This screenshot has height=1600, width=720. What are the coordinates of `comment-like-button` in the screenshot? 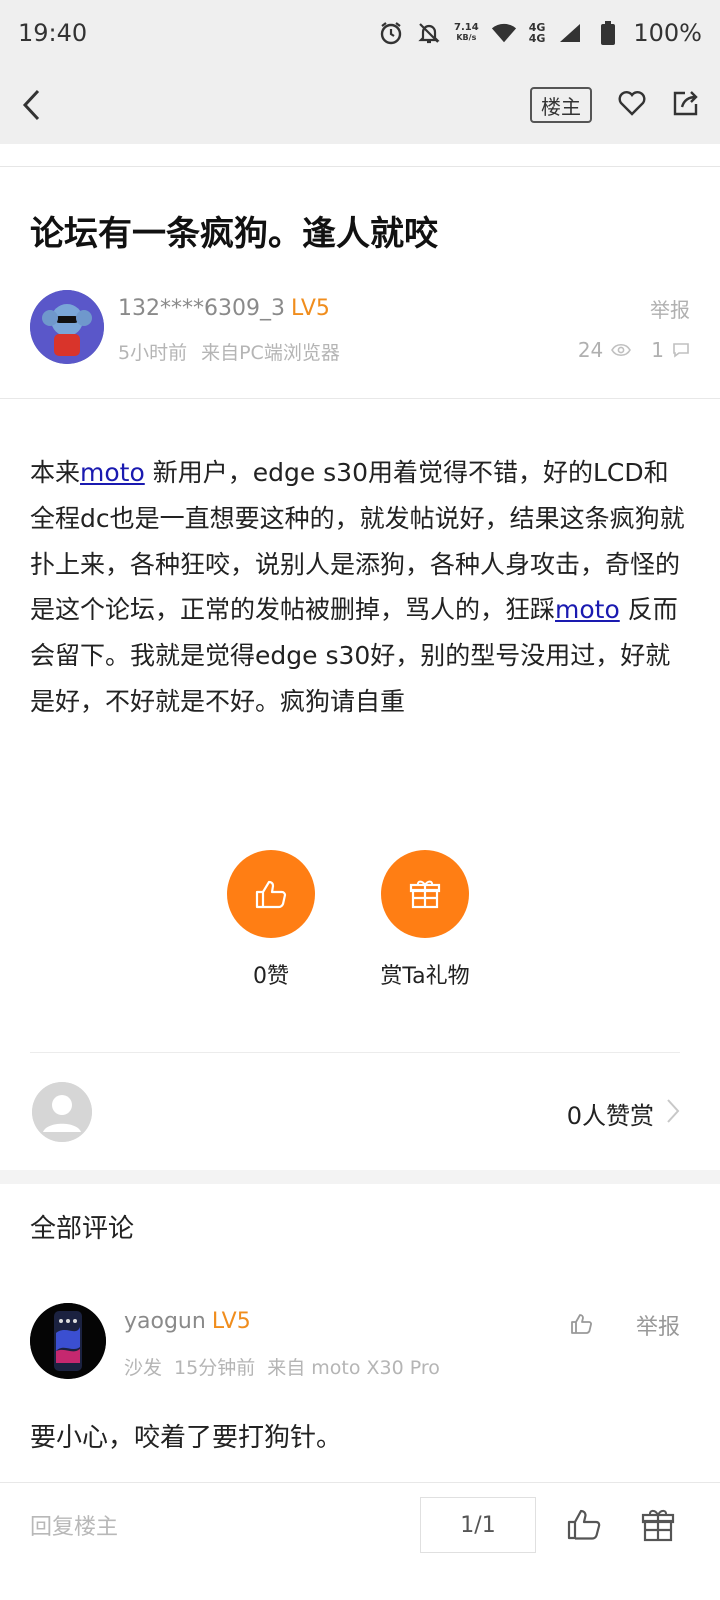 It's located at (582, 1326).